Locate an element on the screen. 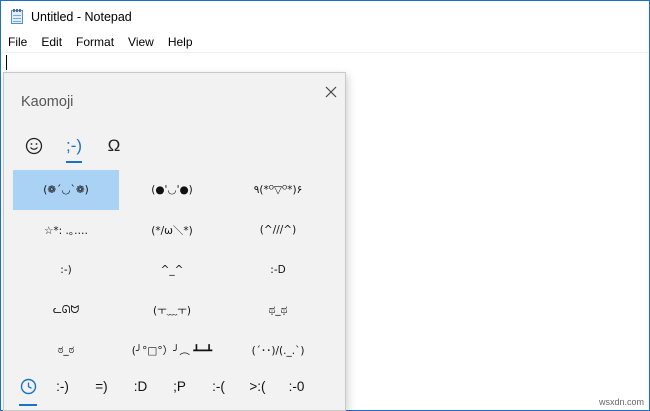 Image resolution: width=650 pixels, height=411 pixels. kaomoji-item: ٩(*ᴼ▽ᴼ*)۶ is located at coordinates (278, 190).